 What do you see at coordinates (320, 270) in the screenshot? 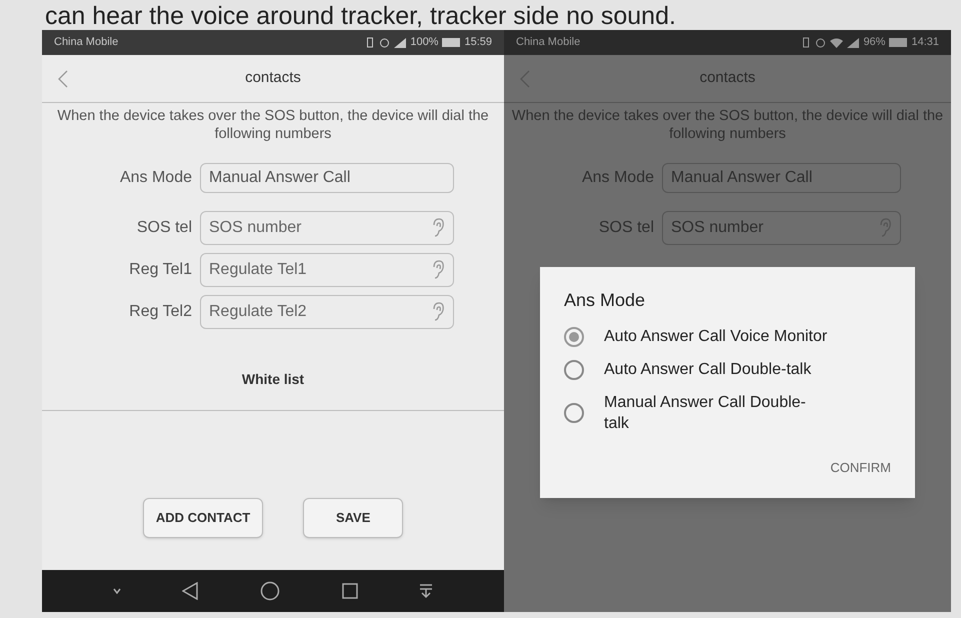
I see `phone-input: Regulate Tel1` at bounding box center [320, 270].